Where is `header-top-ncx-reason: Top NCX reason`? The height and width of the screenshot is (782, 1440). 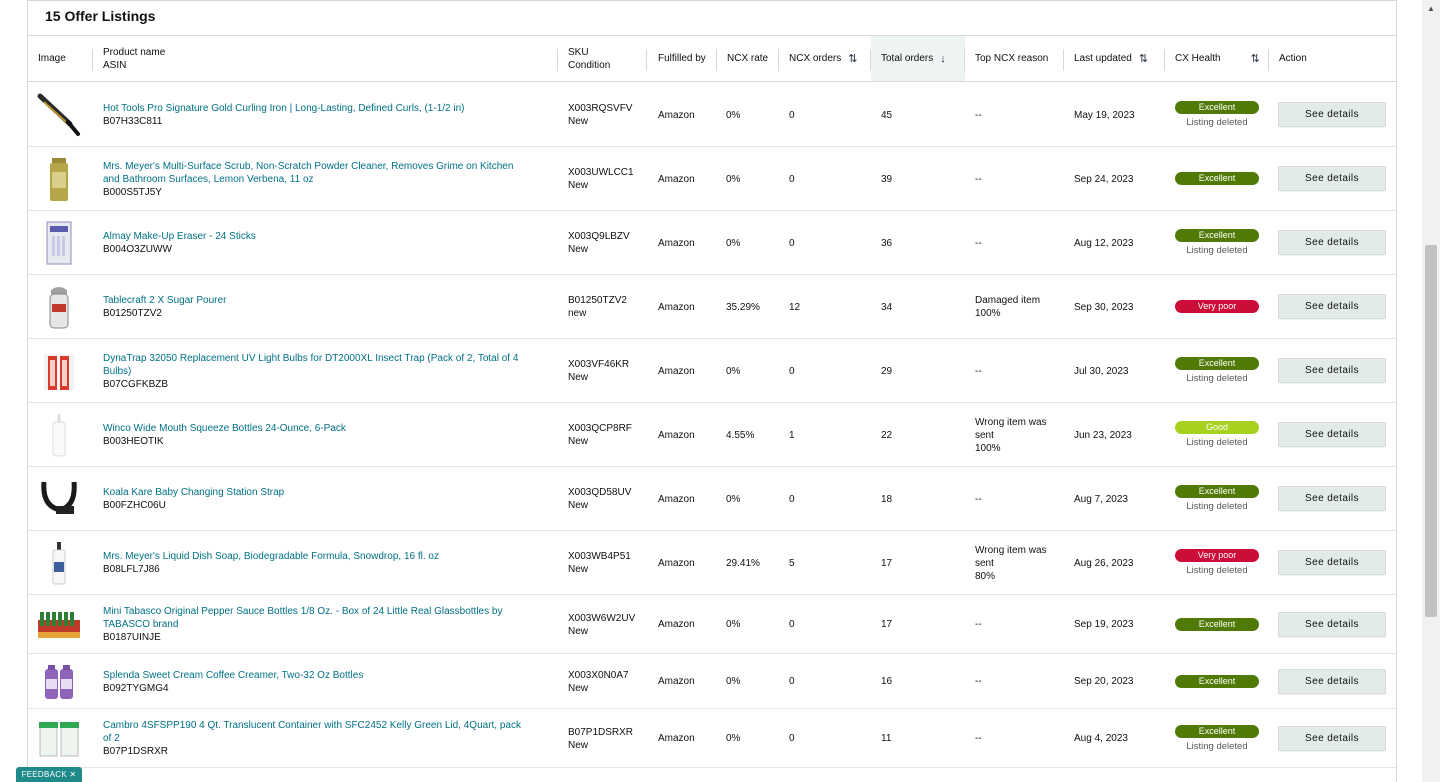 header-top-ncx-reason: Top NCX reason is located at coordinates (1014, 58).